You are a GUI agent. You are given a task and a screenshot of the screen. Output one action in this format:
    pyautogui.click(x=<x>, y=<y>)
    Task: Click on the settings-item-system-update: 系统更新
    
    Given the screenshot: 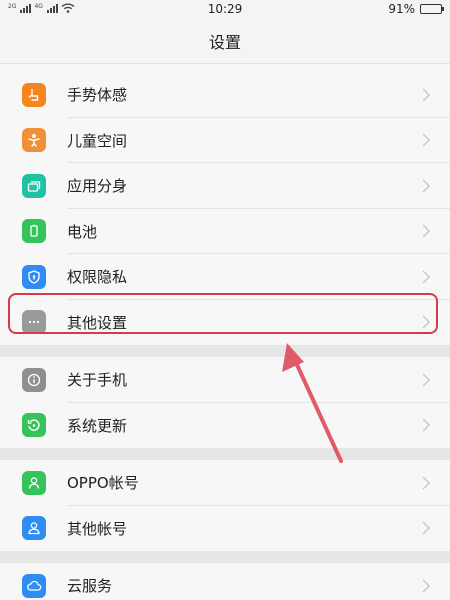 What is the action you would take?
    pyautogui.click(x=225, y=426)
    